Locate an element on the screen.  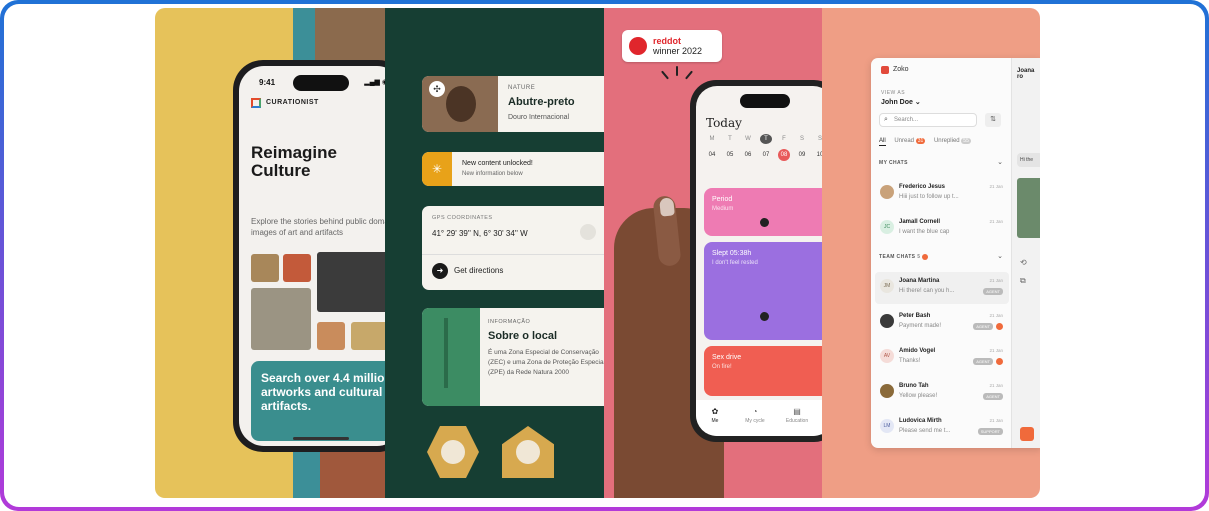
user-switcher: John Doe ⌄ is located at coordinates (901, 102).